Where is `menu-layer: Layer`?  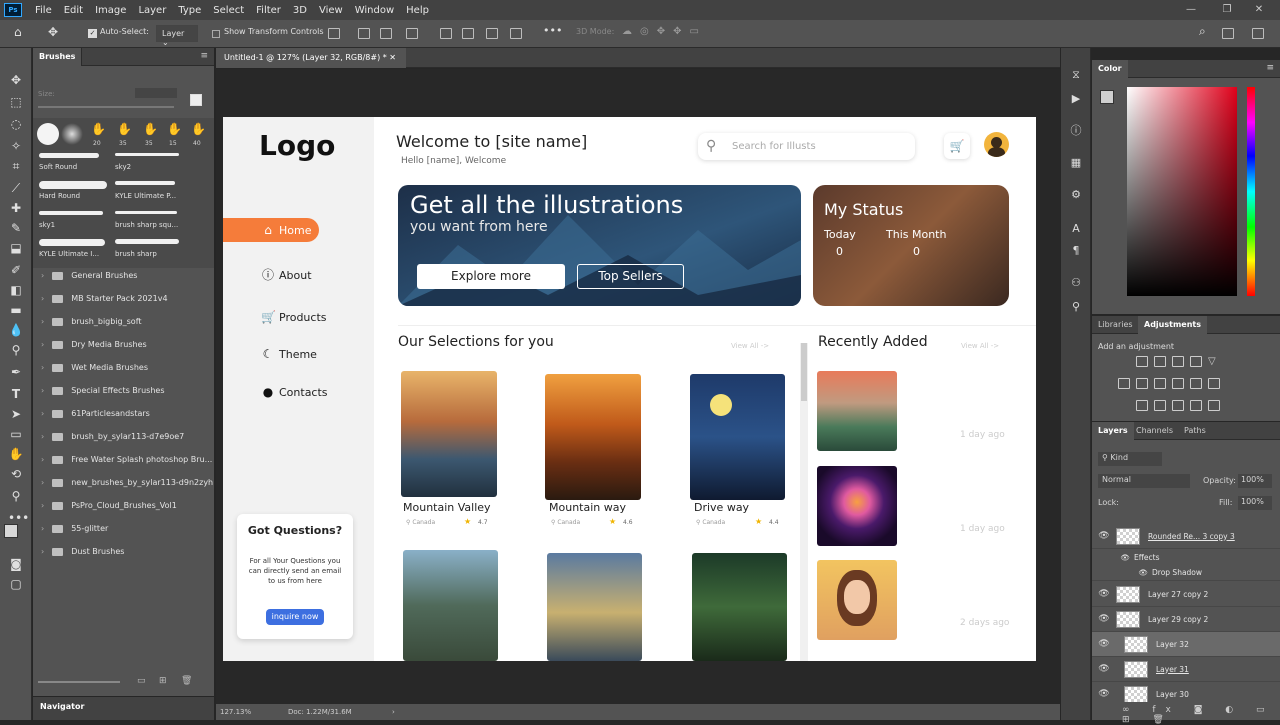
menu-layer: Layer is located at coordinates (152, 10).